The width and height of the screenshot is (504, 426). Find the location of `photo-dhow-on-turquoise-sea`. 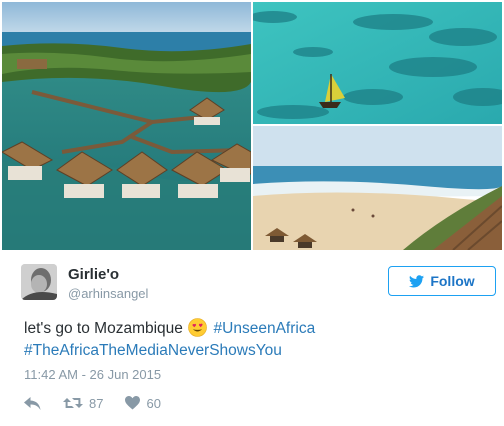

photo-dhow-on-turquoise-sea is located at coordinates (377, 63).